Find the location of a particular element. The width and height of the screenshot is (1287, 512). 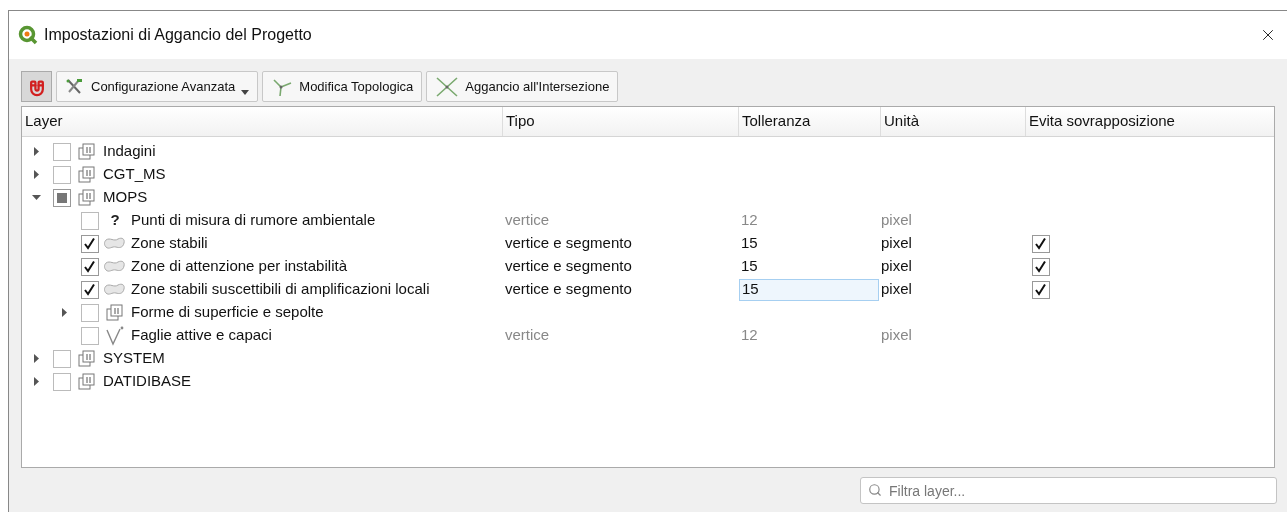

line-layer-icon is located at coordinates (115, 335).